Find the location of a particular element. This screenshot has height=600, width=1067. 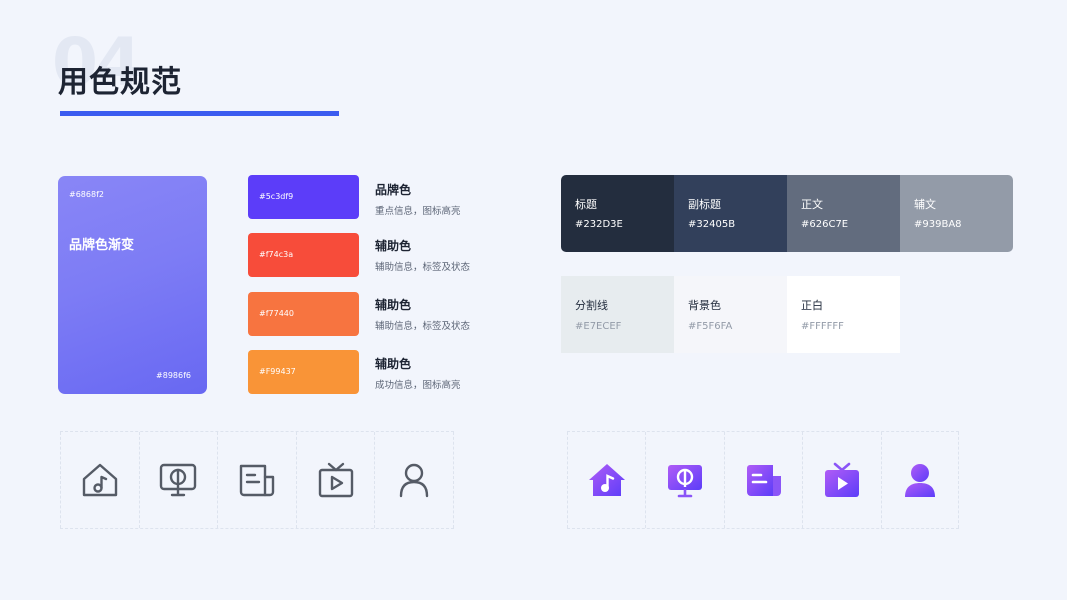

neutral-swatch-body: 正文 #626C7E is located at coordinates (843, 213).